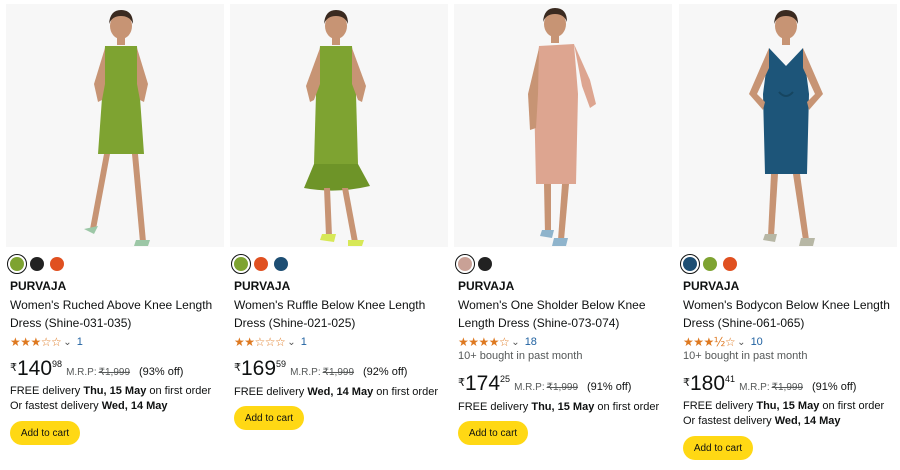 The image size is (900, 470). What do you see at coordinates (708, 383) in the screenshot?
I see `price-whole: 180` at bounding box center [708, 383].